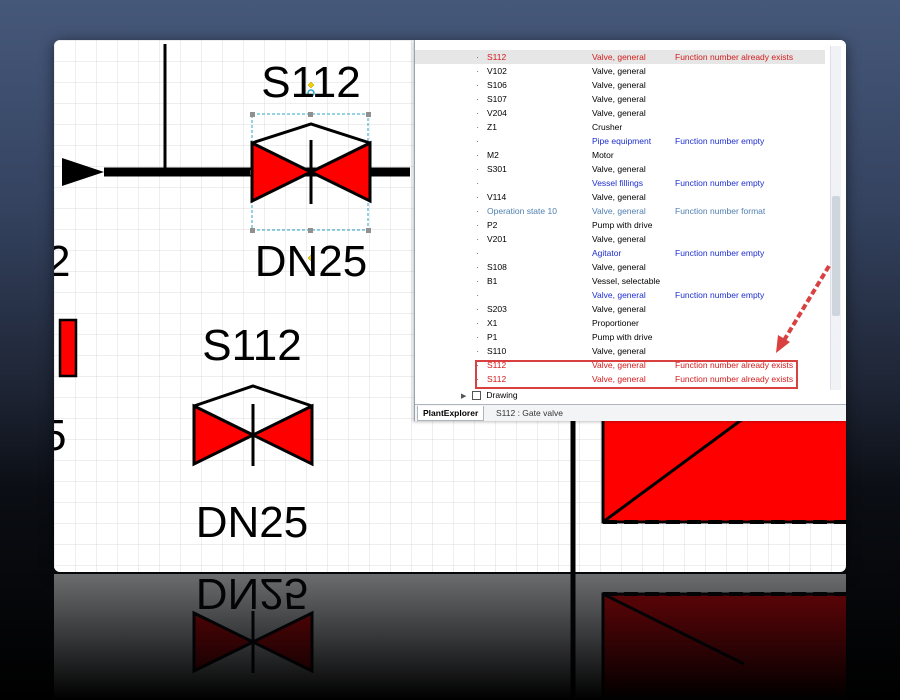 Image resolution: width=900 pixels, height=700 pixels. What do you see at coordinates (252, 522) in the screenshot?
I see `valve-size-label-2: DN25` at bounding box center [252, 522].